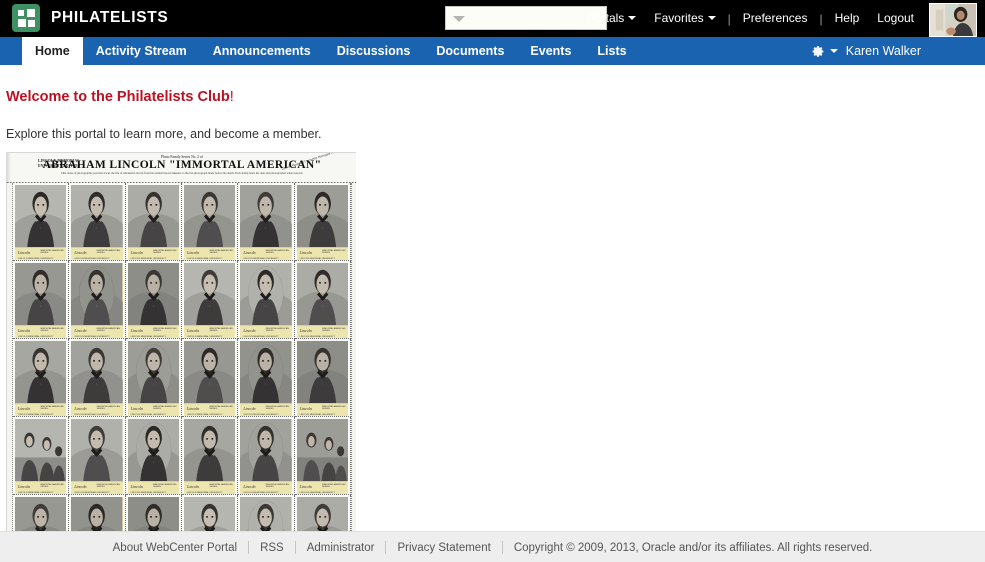 The height and width of the screenshot is (562, 985). I want to click on tab-events: Events, so click(550, 51).